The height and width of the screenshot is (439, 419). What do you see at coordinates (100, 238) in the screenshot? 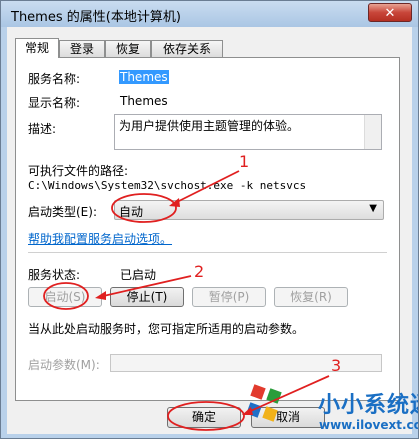
I see `help-link: 帮助我配置服务启动选项。` at bounding box center [100, 238].